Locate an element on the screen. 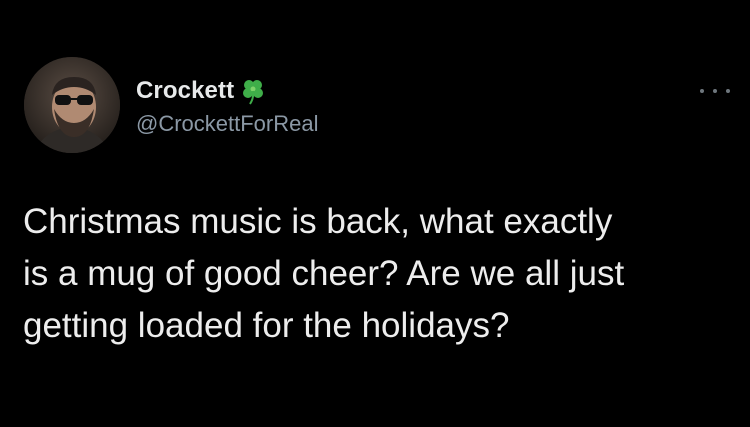 Image resolution: width=750 pixels, height=427 pixels. user-handle: @CrockettForReal is located at coordinates (227, 124).